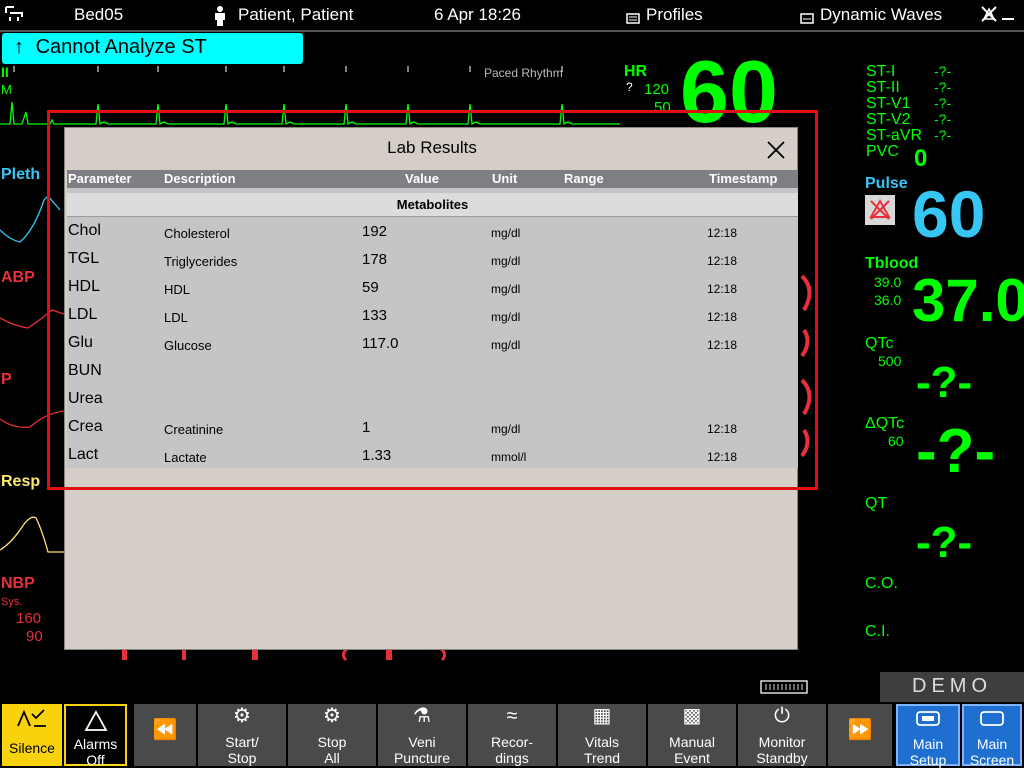  What do you see at coordinates (692, 716) in the screenshot?
I see `event-icon: ▩` at bounding box center [692, 716].